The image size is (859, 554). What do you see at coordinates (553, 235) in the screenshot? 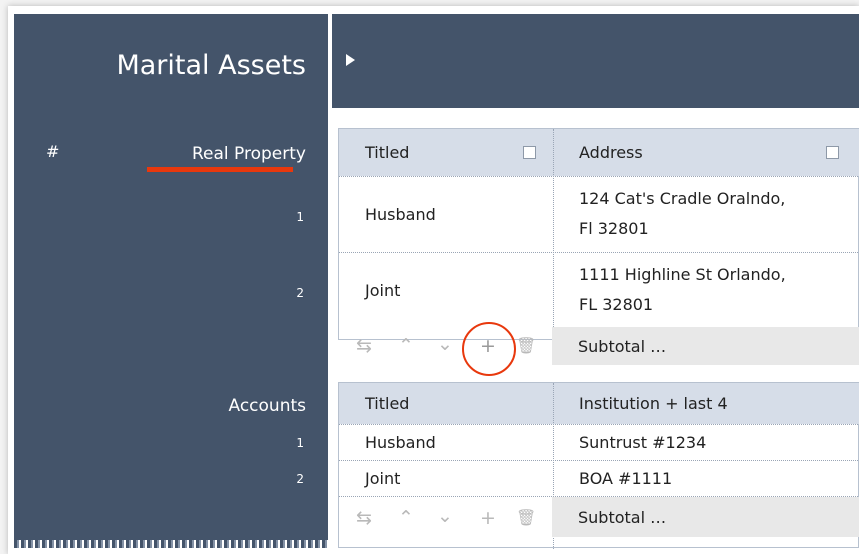
I see `column-divider` at bounding box center [553, 235].